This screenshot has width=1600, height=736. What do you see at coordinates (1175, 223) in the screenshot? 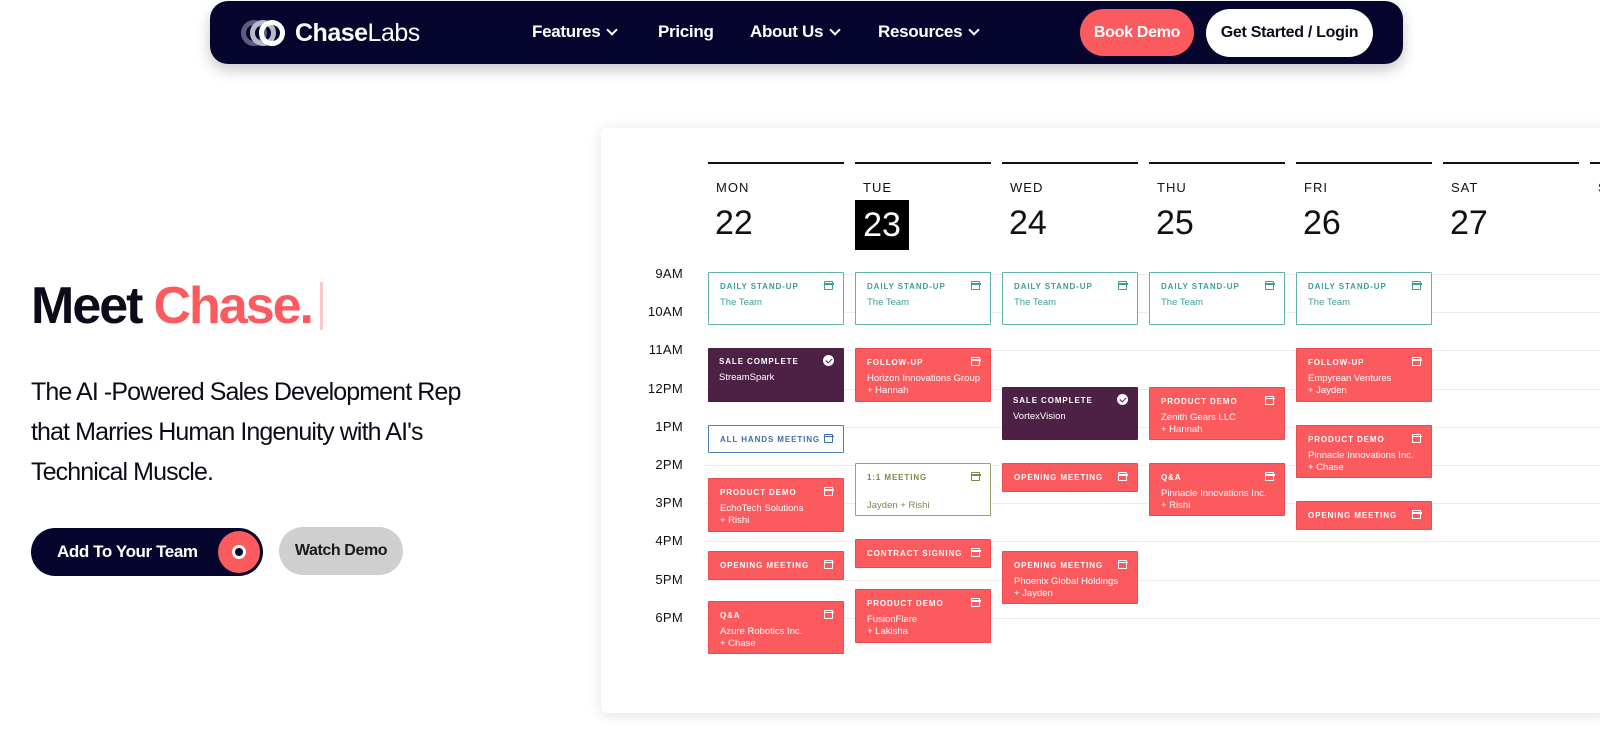
I see `day-number: 25` at bounding box center [1175, 223].